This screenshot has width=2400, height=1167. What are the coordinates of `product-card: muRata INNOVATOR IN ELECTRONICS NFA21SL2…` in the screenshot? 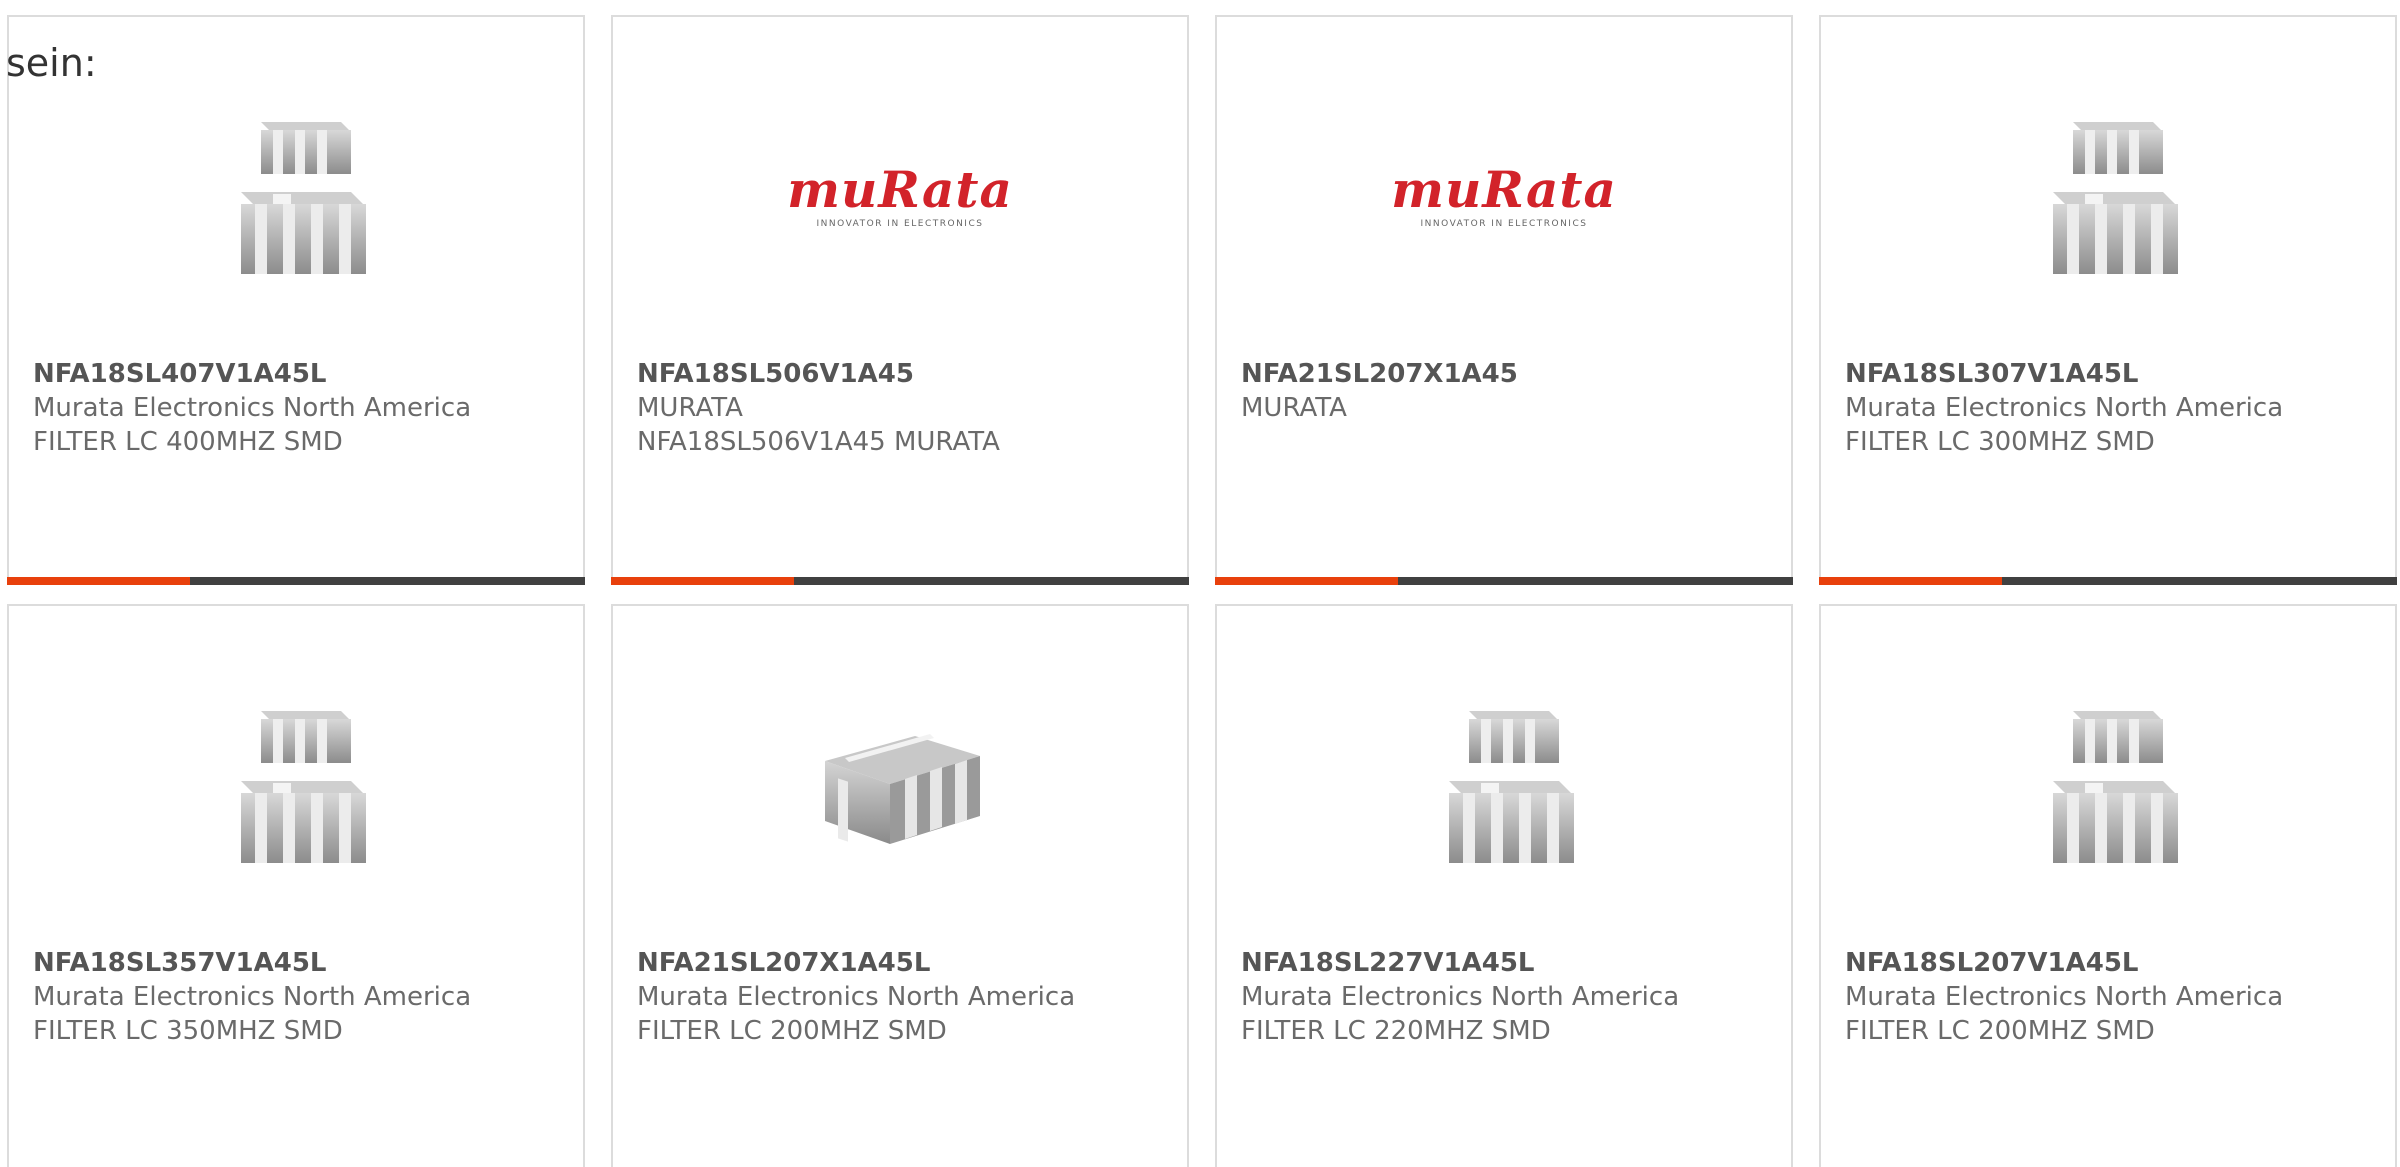 It's located at (1504, 300).